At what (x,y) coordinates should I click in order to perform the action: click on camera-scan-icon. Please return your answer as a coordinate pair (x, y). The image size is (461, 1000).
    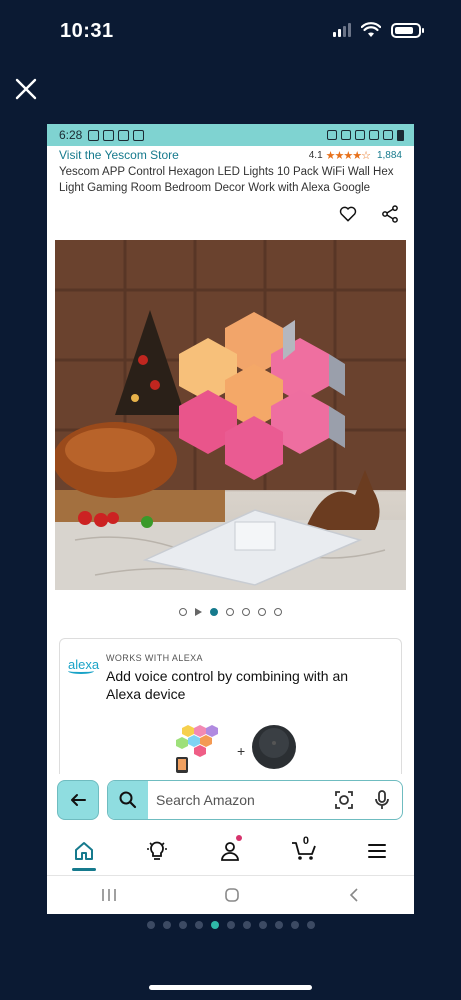
    Looking at the image, I should click on (344, 800).